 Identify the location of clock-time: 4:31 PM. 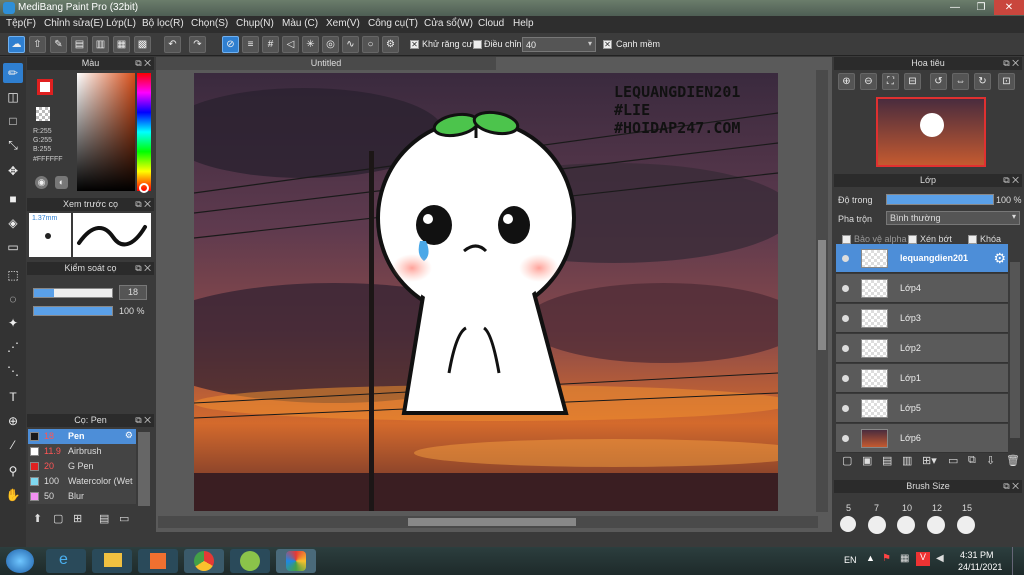
(977, 555).